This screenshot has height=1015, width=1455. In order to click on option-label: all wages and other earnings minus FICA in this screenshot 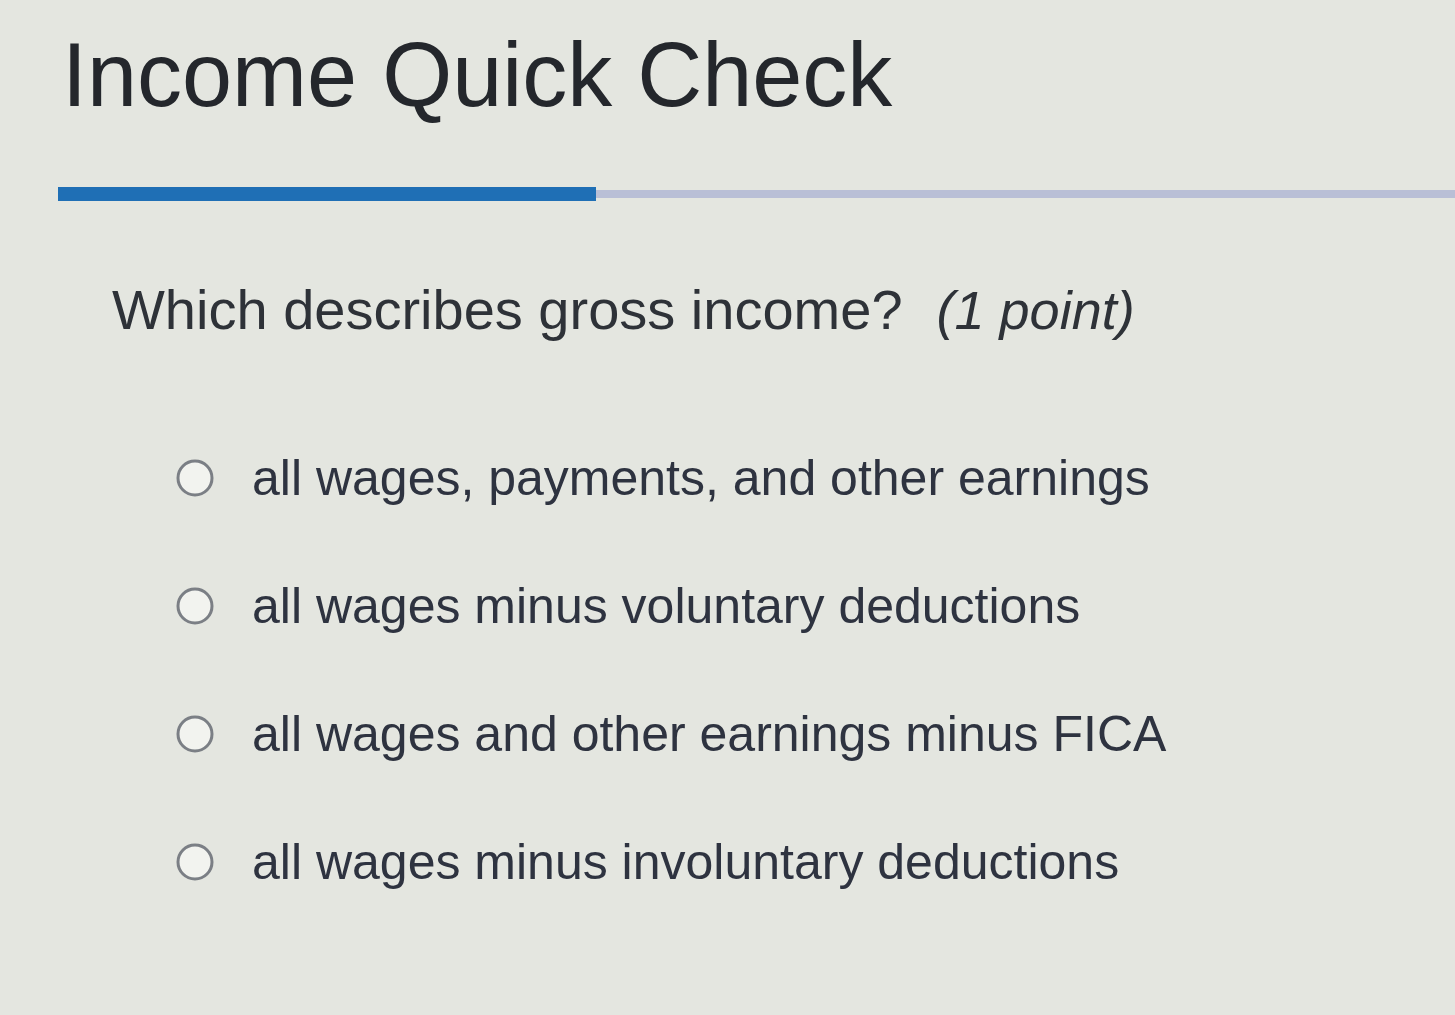, I will do `click(709, 734)`.